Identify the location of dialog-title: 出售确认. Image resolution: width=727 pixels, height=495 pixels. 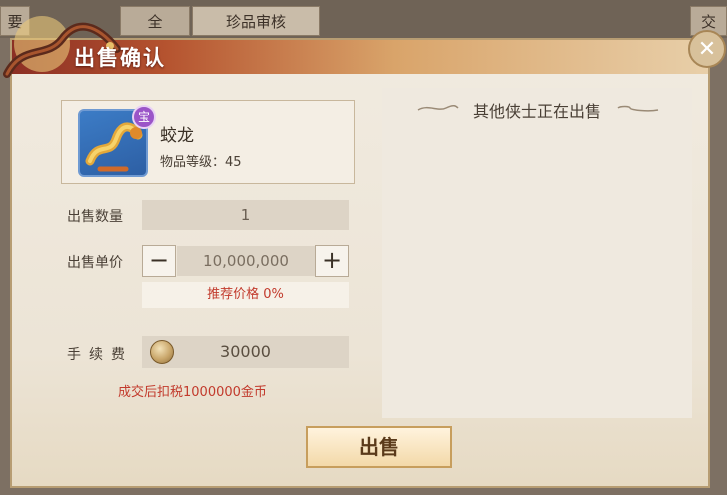
(120, 57).